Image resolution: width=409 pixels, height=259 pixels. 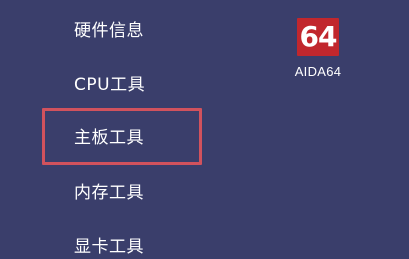 What do you see at coordinates (109, 193) in the screenshot?
I see `menu-item-memory-tools: 内存工具` at bounding box center [109, 193].